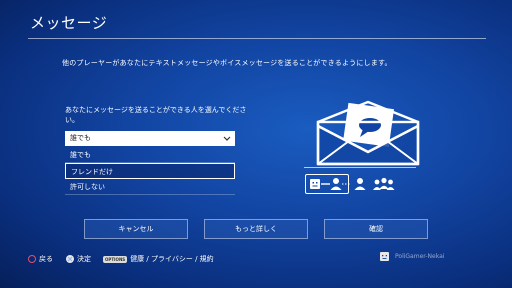  What do you see at coordinates (84, 259) in the screenshot?
I see `footer-enter-label: 決定` at bounding box center [84, 259].